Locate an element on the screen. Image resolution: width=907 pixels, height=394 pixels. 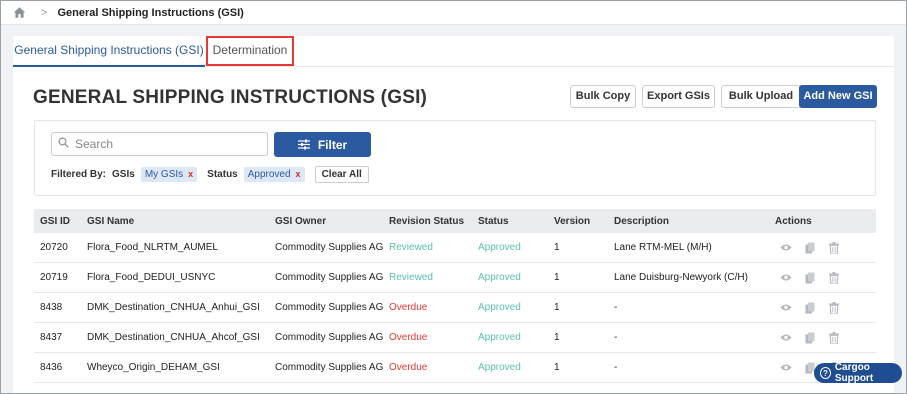
tab-determination: Determination is located at coordinates (250, 51).